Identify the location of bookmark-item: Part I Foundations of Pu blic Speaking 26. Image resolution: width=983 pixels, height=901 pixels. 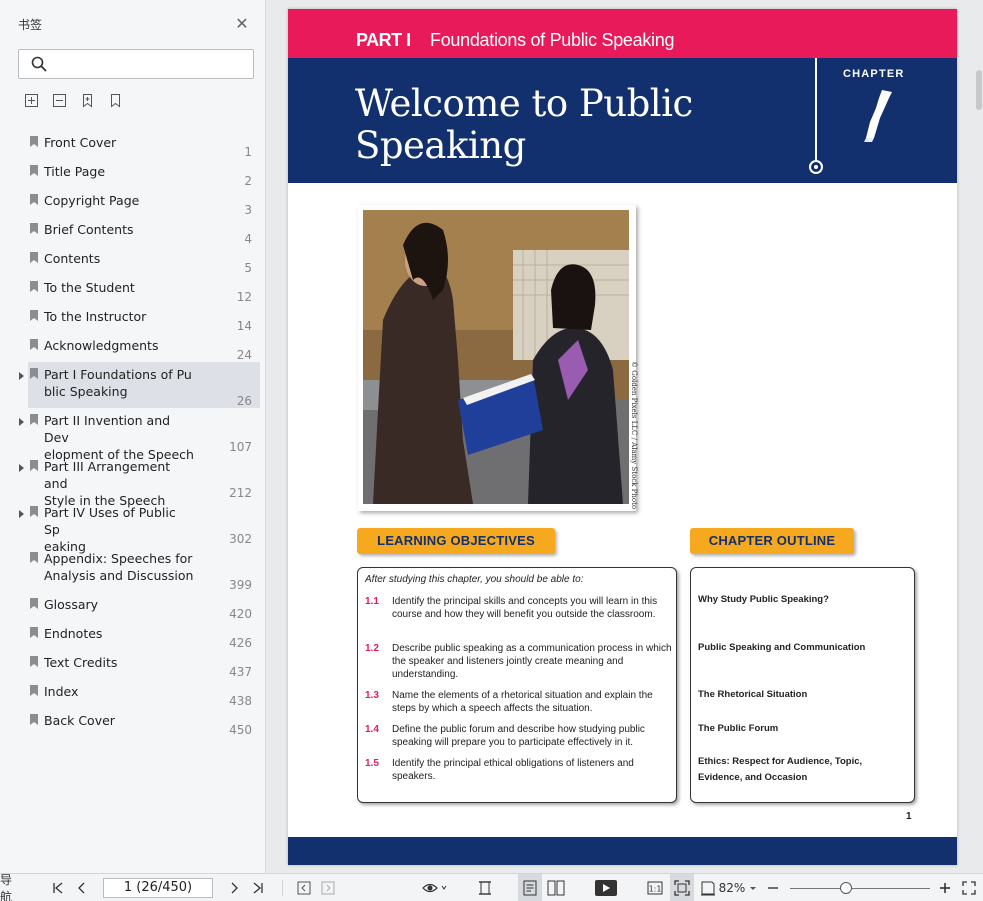
(139, 385).